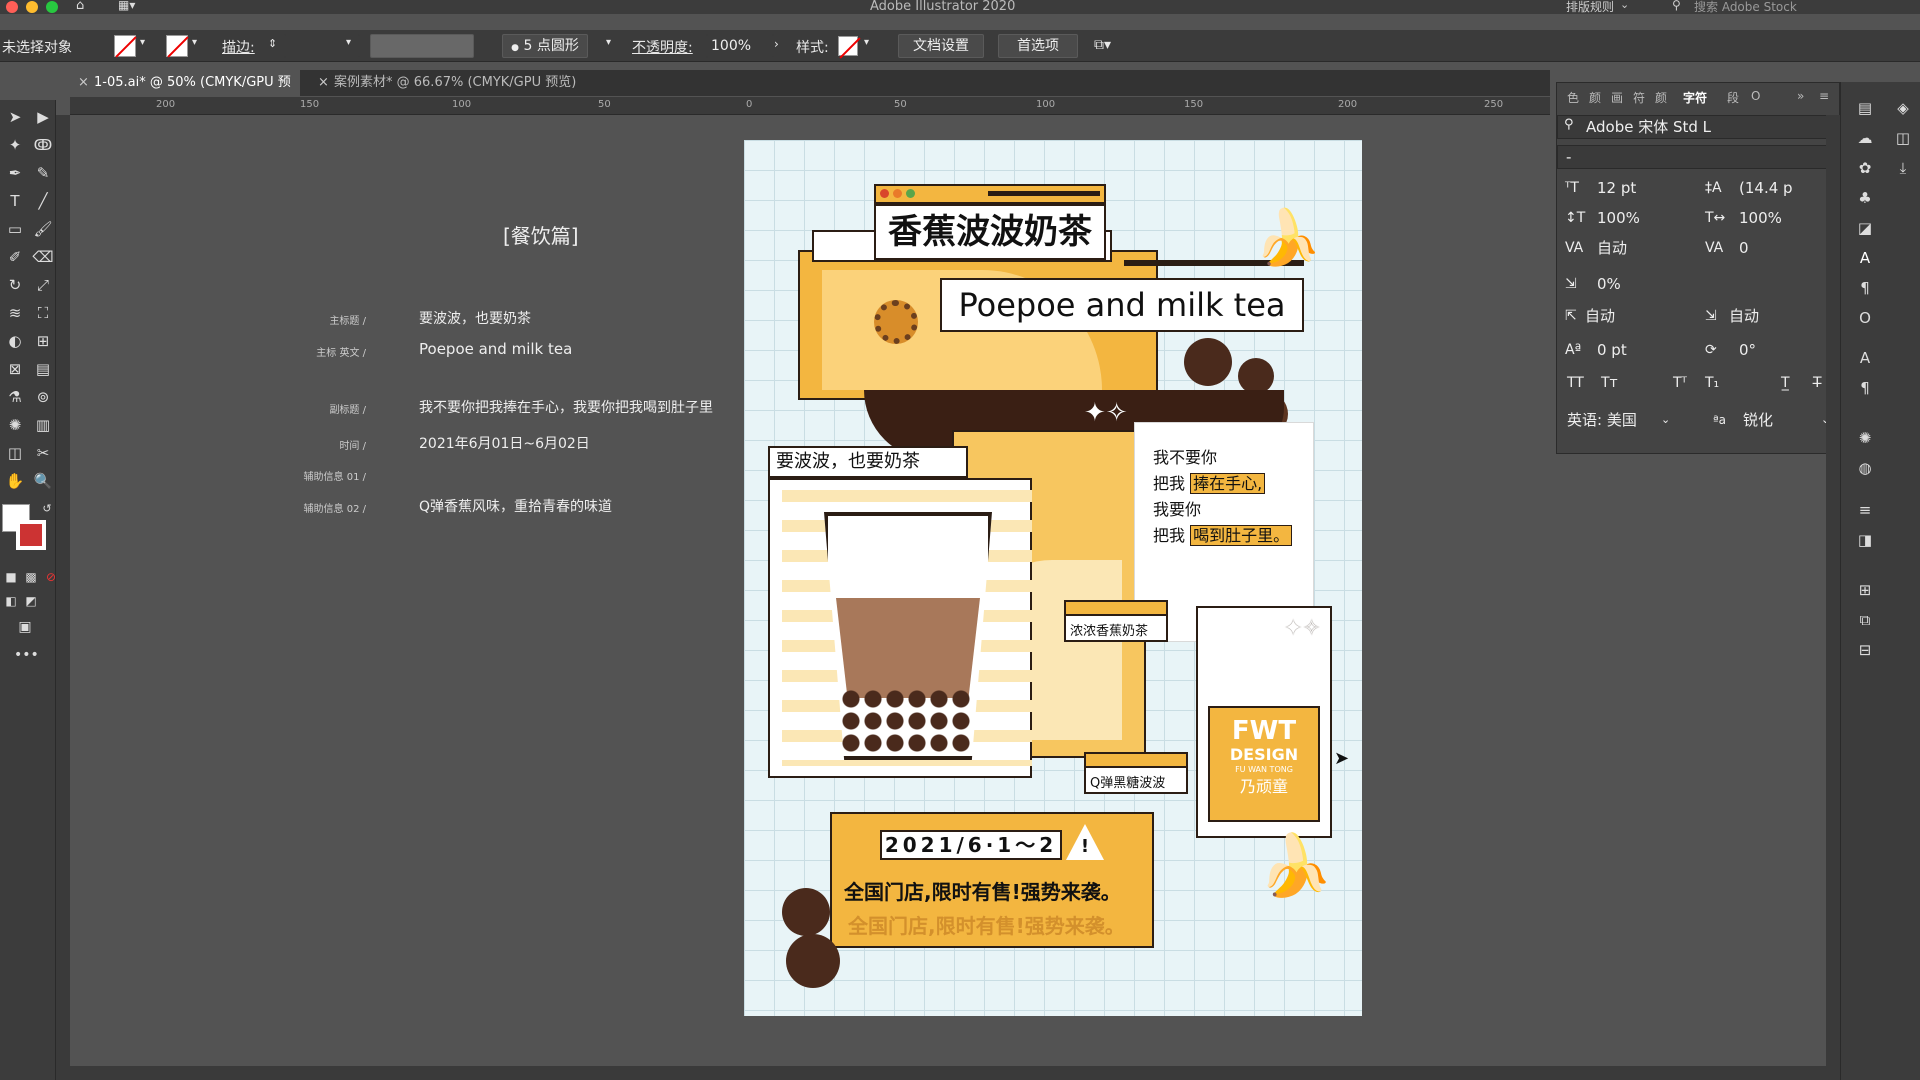 The height and width of the screenshot is (1080, 1920). Describe the element at coordinates (1122, 305) in the screenshot. I see `poster-title-en: Poepoe and milk tea` at that location.